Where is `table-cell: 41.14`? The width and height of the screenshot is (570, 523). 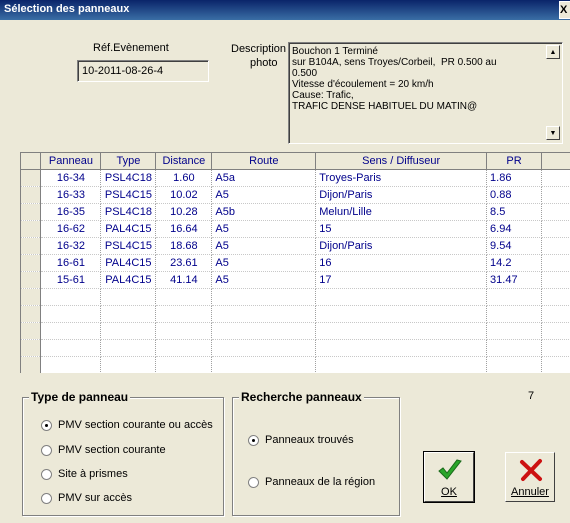 table-cell: 41.14 is located at coordinates (184, 280).